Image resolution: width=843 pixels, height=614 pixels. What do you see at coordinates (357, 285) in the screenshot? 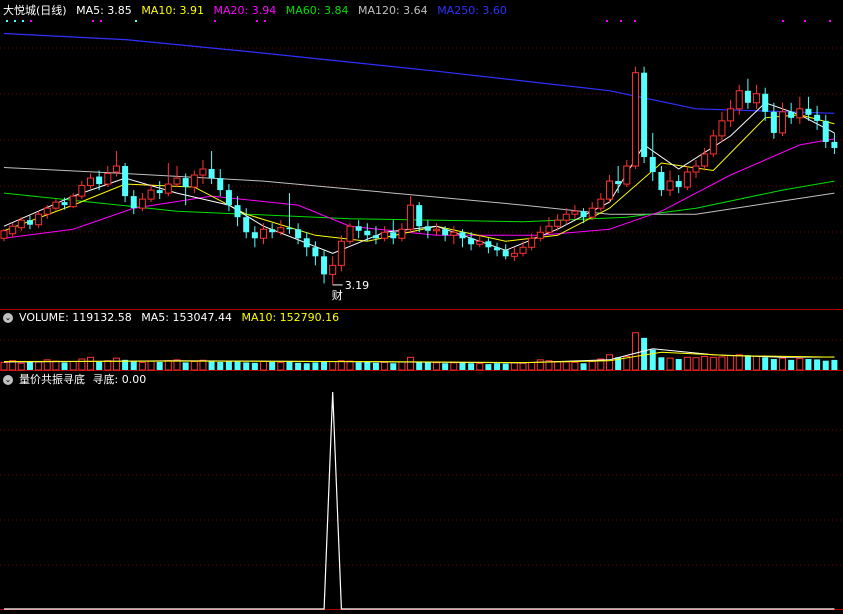
I see `low-price-label: 3.19` at bounding box center [357, 285].